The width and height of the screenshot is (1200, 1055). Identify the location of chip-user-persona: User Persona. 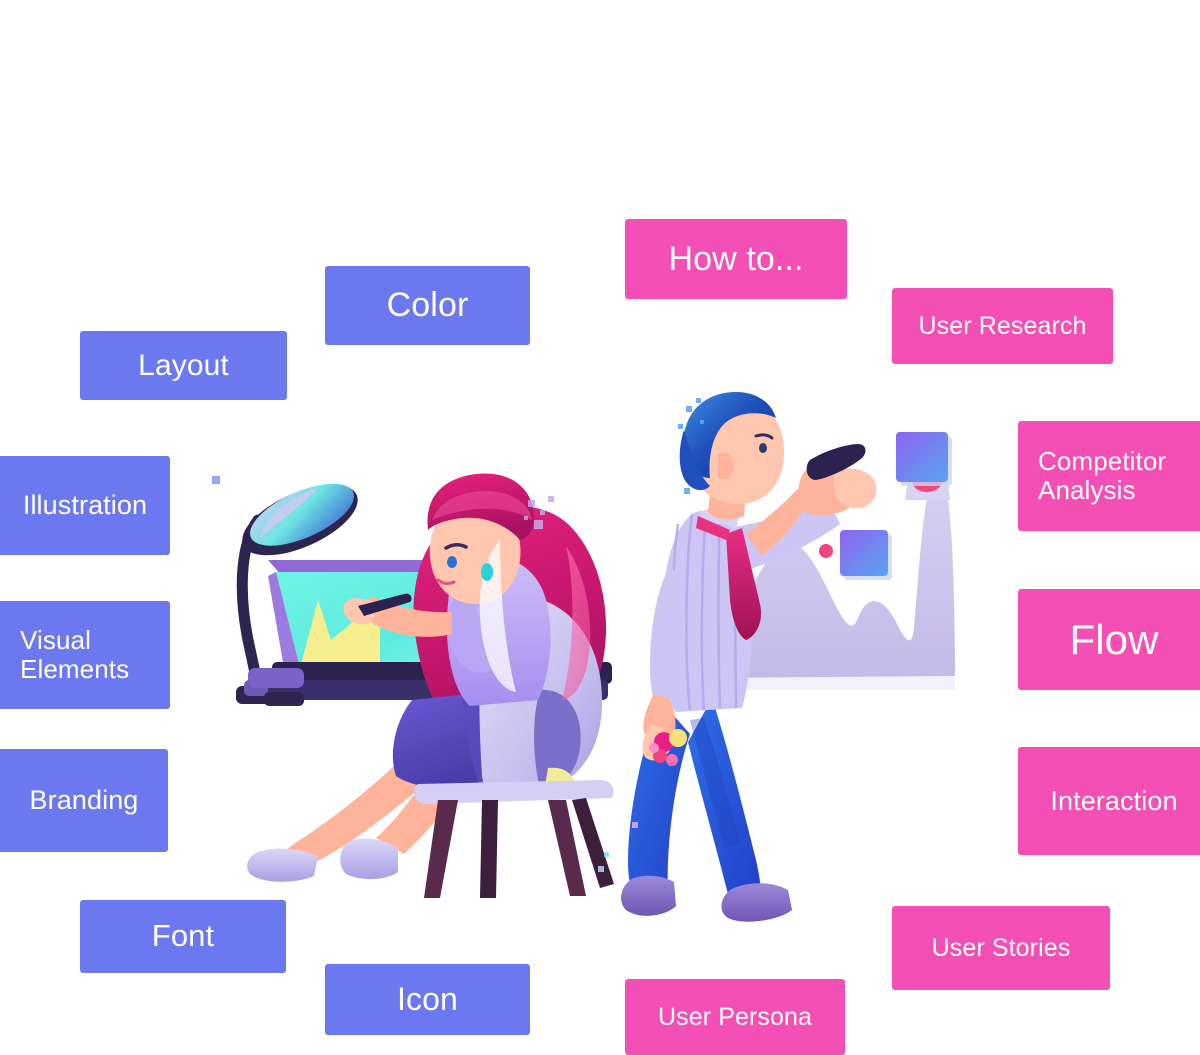
(735, 1017).